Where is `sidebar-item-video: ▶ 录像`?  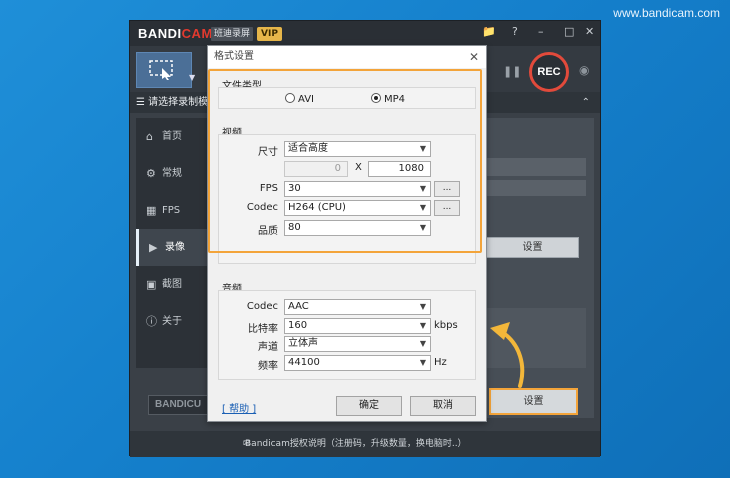 sidebar-item-video: ▶ 录像 is located at coordinates (175, 247).